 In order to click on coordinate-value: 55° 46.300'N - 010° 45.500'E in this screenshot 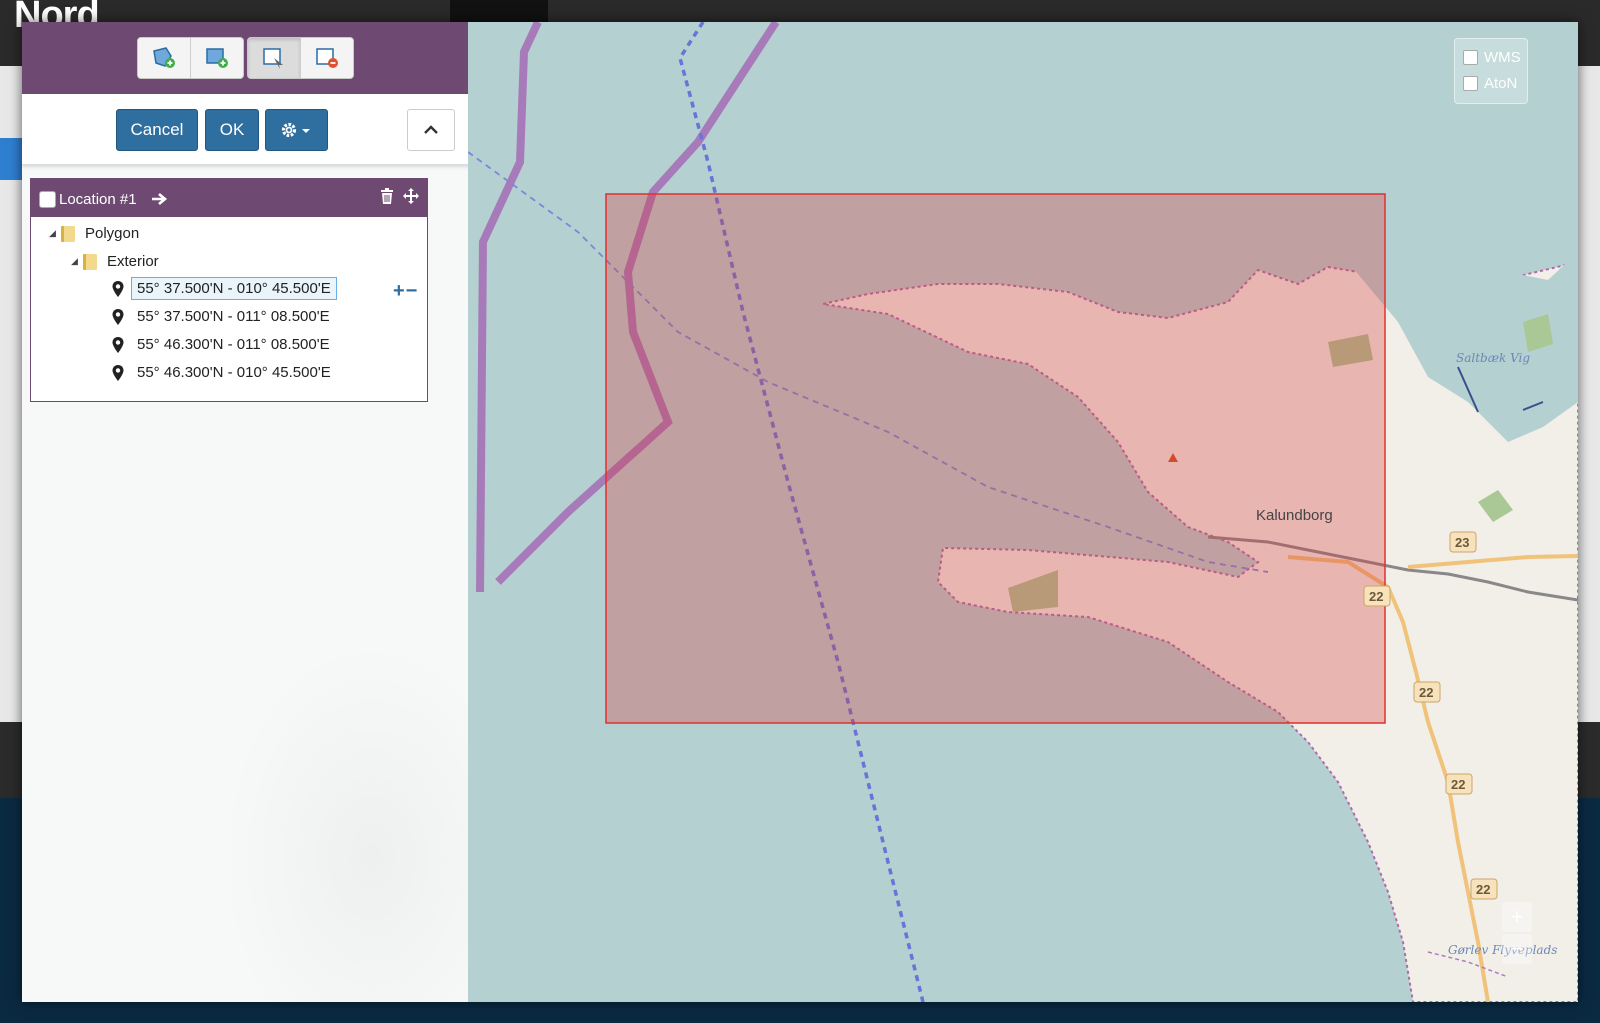, I will do `click(234, 372)`.